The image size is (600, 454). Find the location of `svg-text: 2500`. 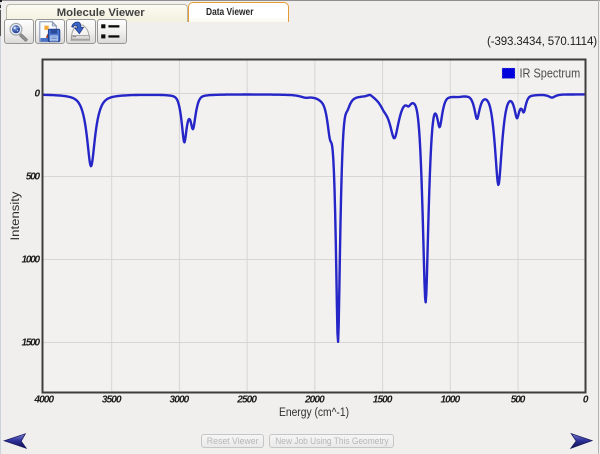

svg-text: 2500 is located at coordinates (246, 400).